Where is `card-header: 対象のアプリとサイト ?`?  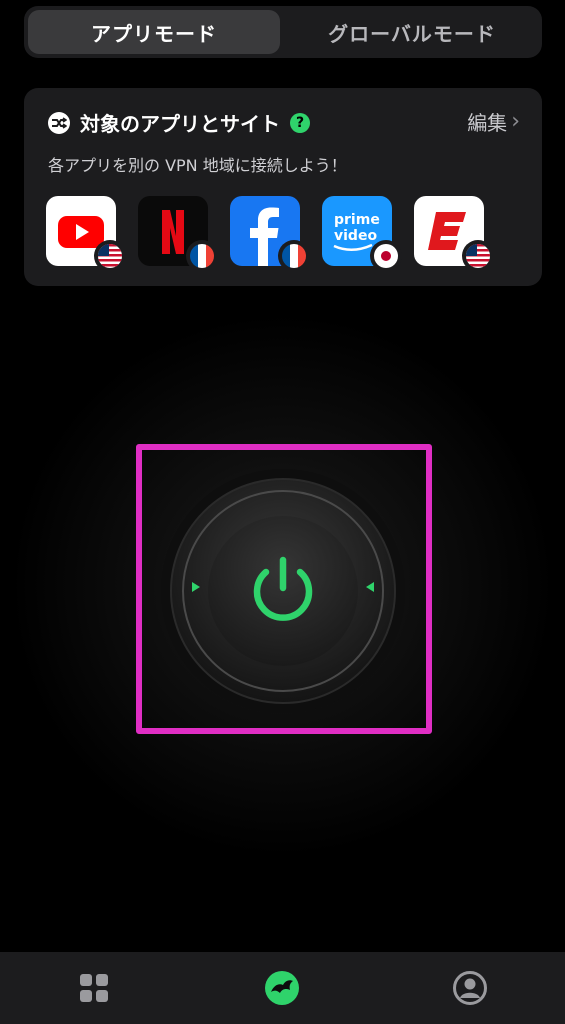 card-header: 対象のアプリとサイト ? is located at coordinates (179, 122).